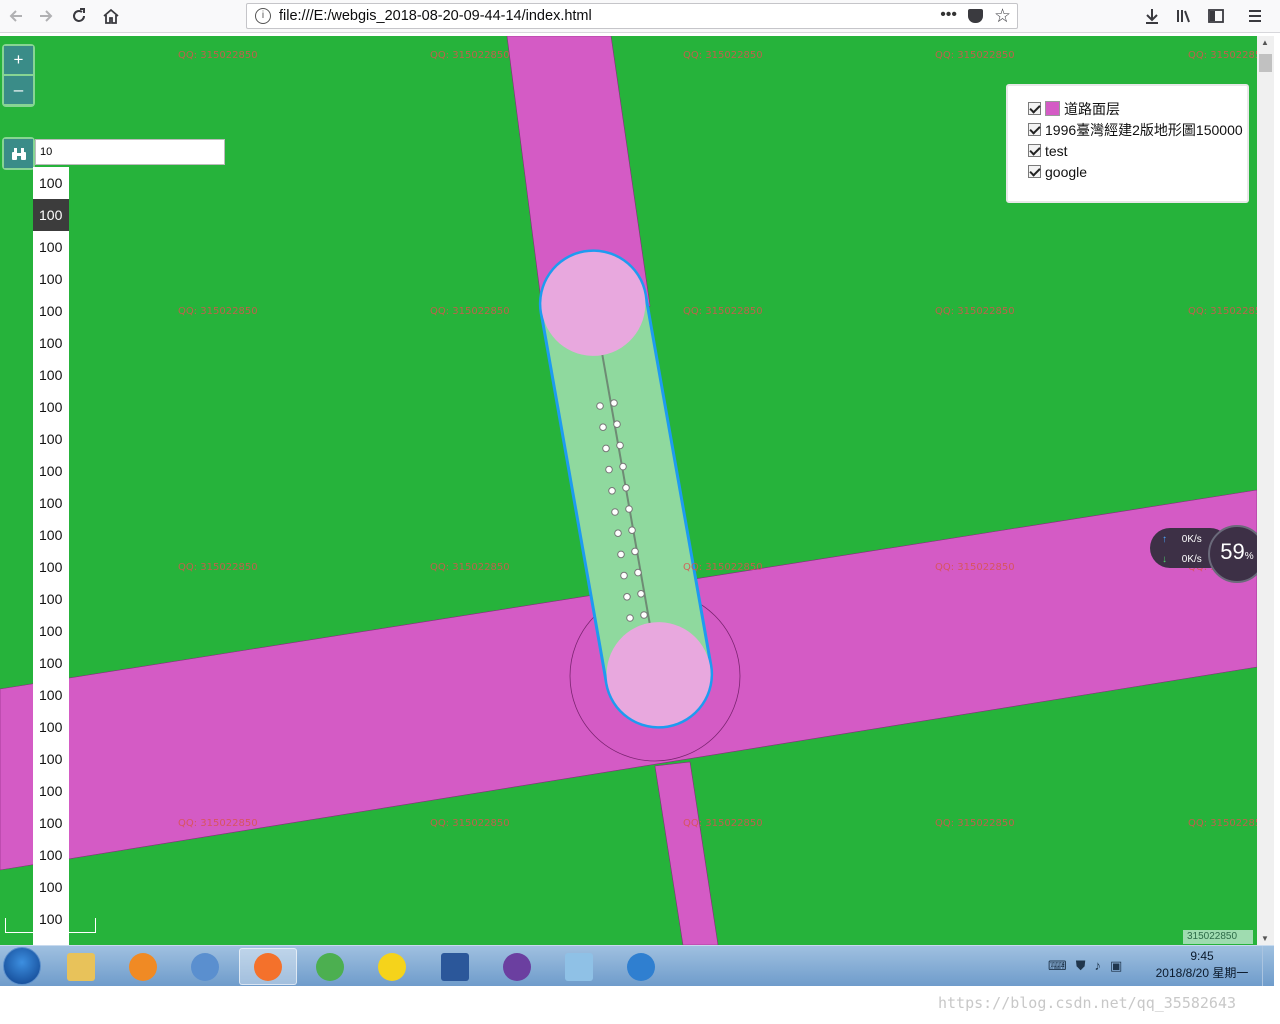  What do you see at coordinates (1184, 16) in the screenshot?
I see `library-icon` at bounding box center [1184, 16].